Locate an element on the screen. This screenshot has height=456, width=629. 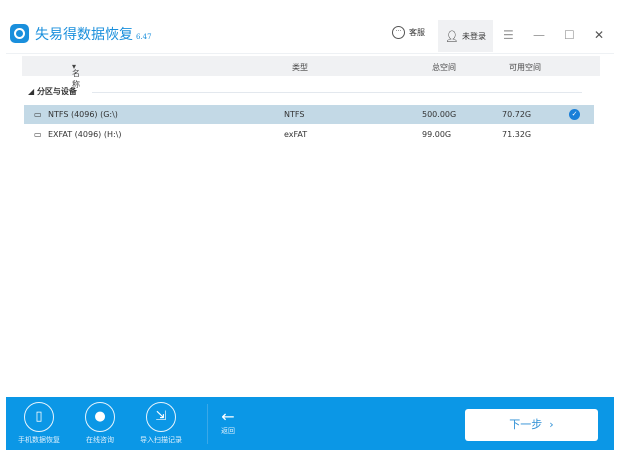
row-free: 70.72G is located at coordinates (517, 114).